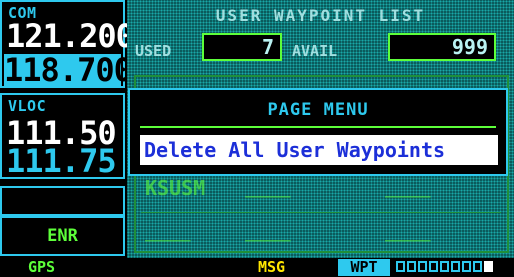 This screenshot has width=514, height=277. What do you see at coordinates (168, 234) in the screenshot?
I see `waypoint-name: ______` at bounding box center [168, 234].